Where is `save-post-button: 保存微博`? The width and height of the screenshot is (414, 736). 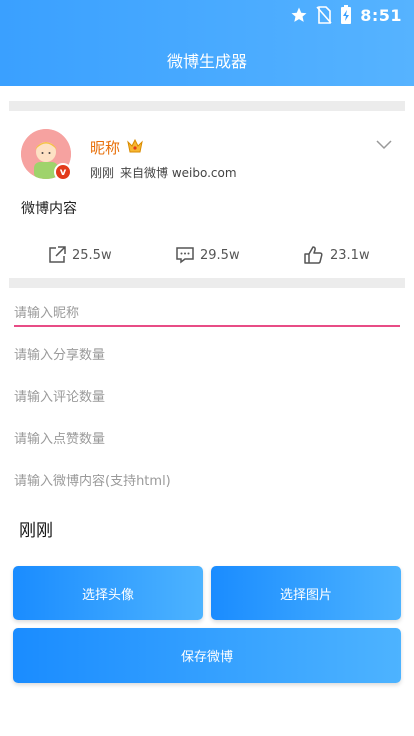
save-post-button: 保存微博 is located at coordinates (207, 655).